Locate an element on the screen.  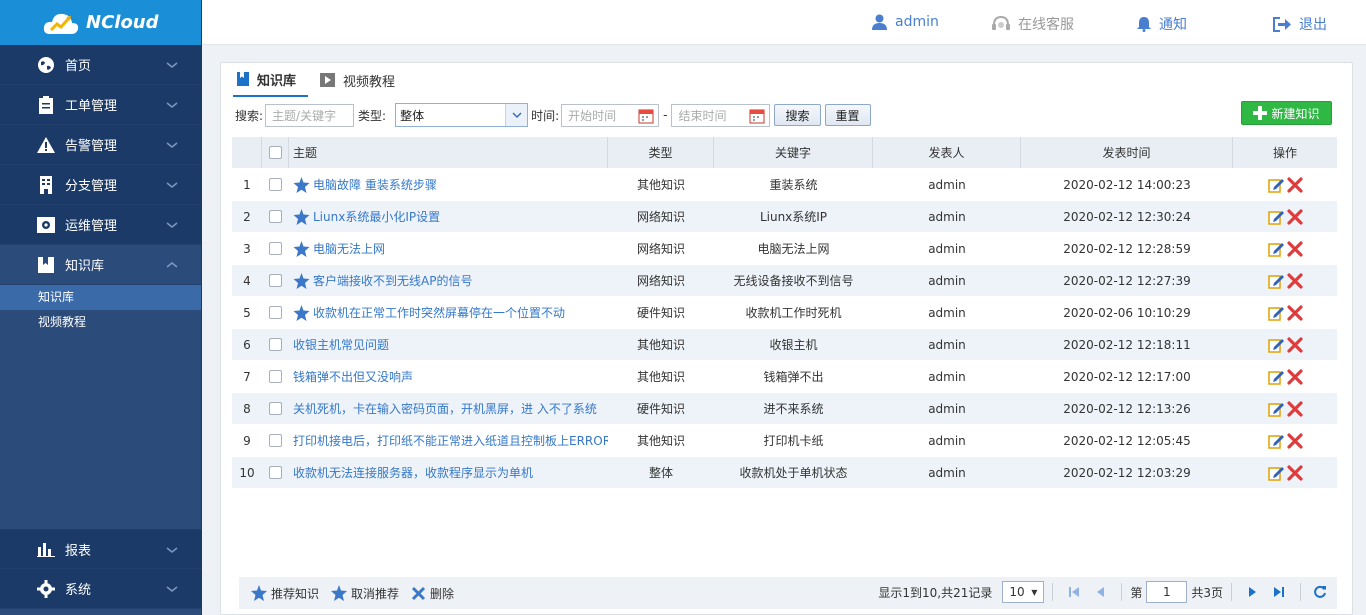
row-subject: 钱箱弹不出但又没响声 is located at coordinates (448, 376).